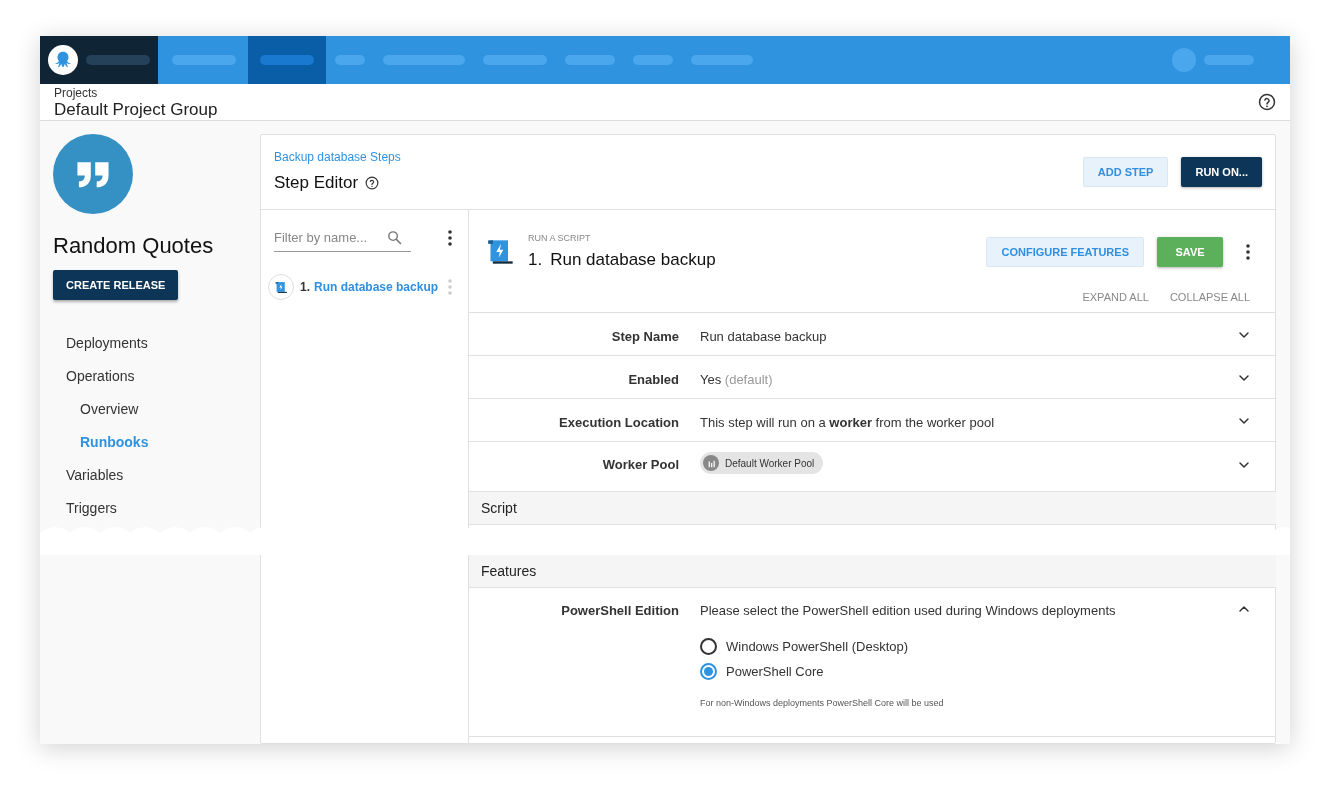 The width and height of the screenshot is (1330, 790). Describe the element at coordinates (653, 380) in the screenshot. I see `field-label: Enabled` at that location.